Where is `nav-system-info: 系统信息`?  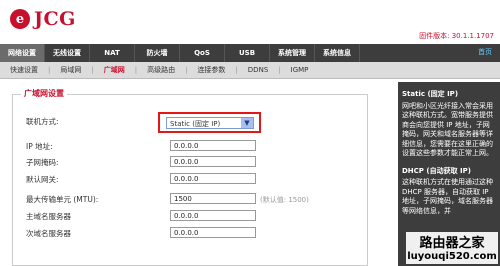 nav-system-info: 系统信息 is located at coordinates (337, 53).